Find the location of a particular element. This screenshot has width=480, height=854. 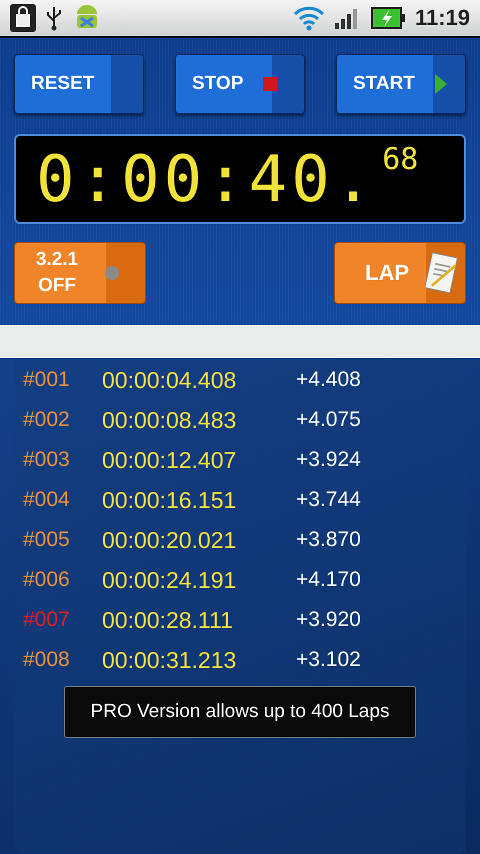

lap-split: +4.170 is located at coordinates (328, 580).